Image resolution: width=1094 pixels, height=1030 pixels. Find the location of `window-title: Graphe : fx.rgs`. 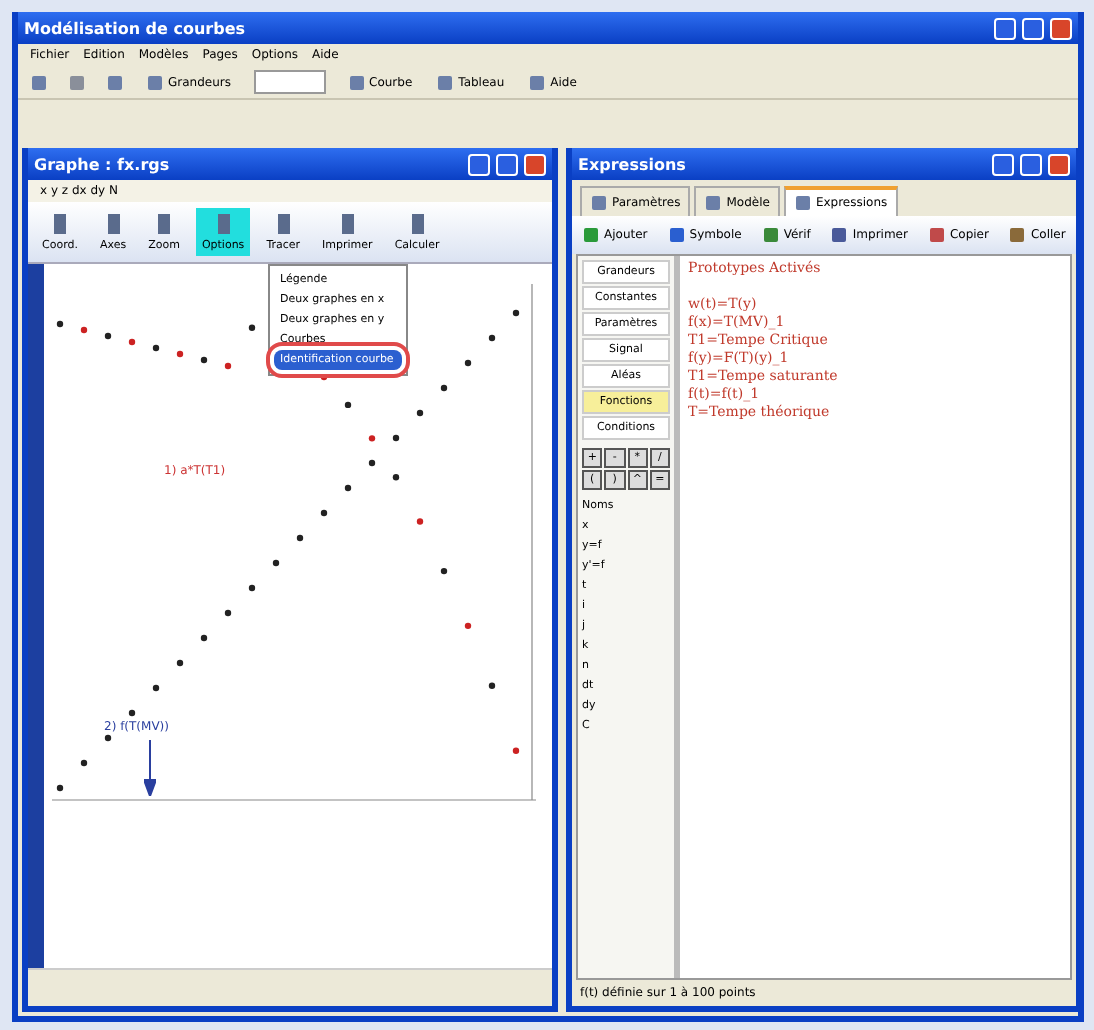

window-title: Graphe : fx.rgs is located at coordinates (103, 164).